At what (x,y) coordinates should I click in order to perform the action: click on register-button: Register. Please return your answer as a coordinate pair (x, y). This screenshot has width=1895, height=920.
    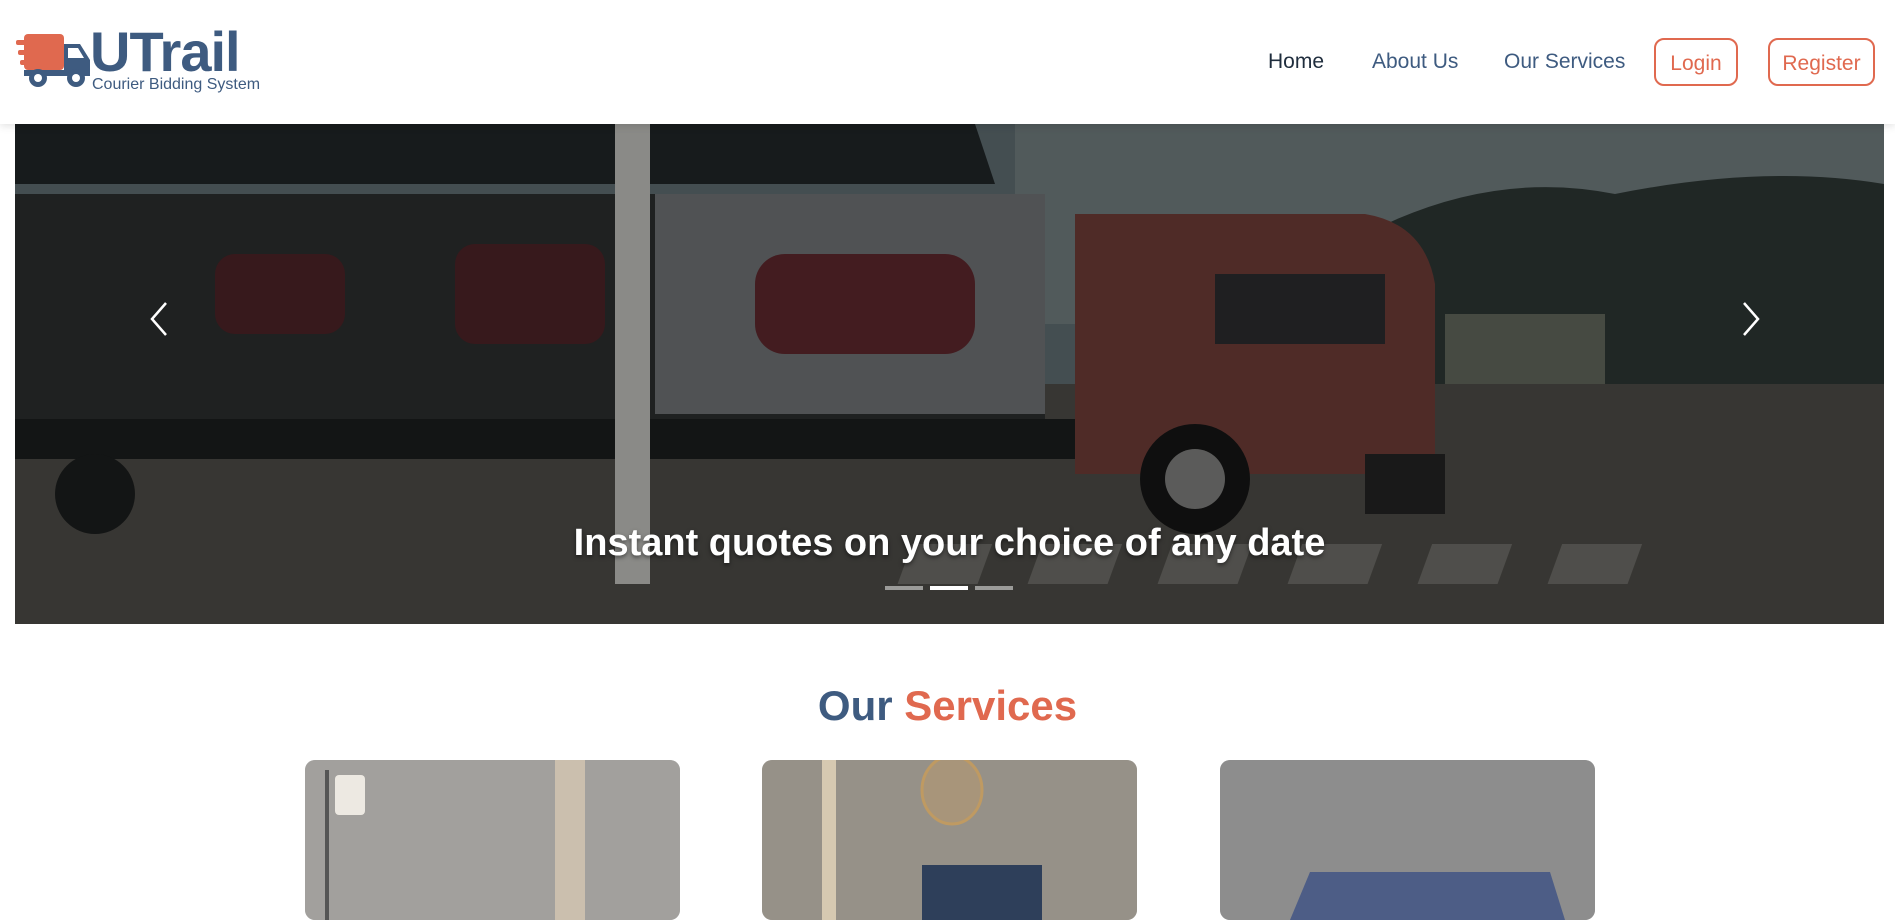
    Looking at the image, I should click on (1821, 62).